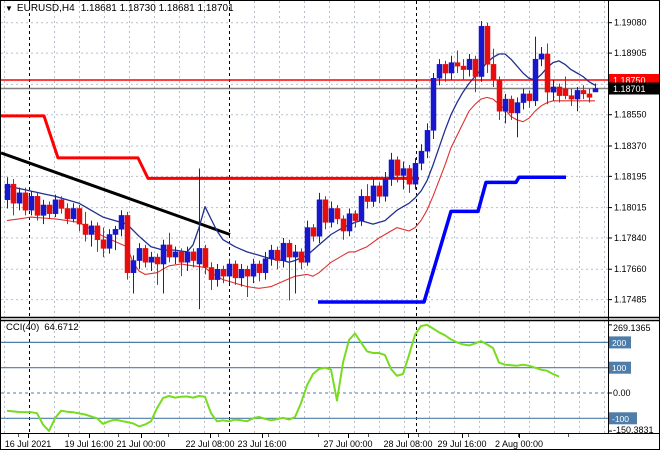 The image size is (660, 450). Describe the element at coordinates (630, 146) in the screenshot. I see `svg-text: 1.18370` at that location.